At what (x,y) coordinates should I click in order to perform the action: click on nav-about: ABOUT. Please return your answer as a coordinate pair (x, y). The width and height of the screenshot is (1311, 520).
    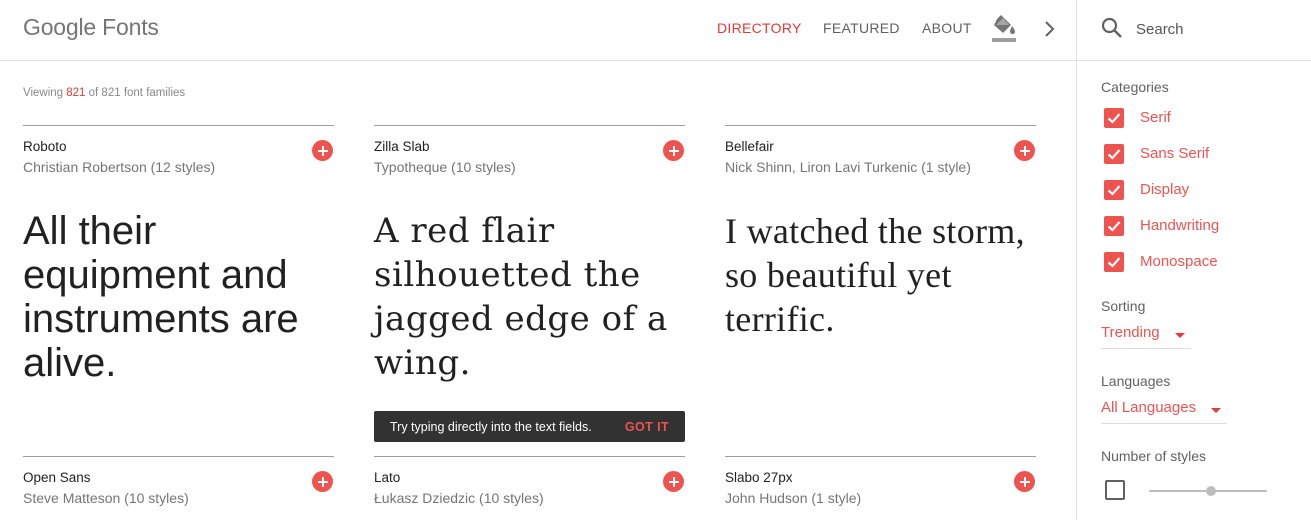
    Looking at the image, I should click on (947, 28).